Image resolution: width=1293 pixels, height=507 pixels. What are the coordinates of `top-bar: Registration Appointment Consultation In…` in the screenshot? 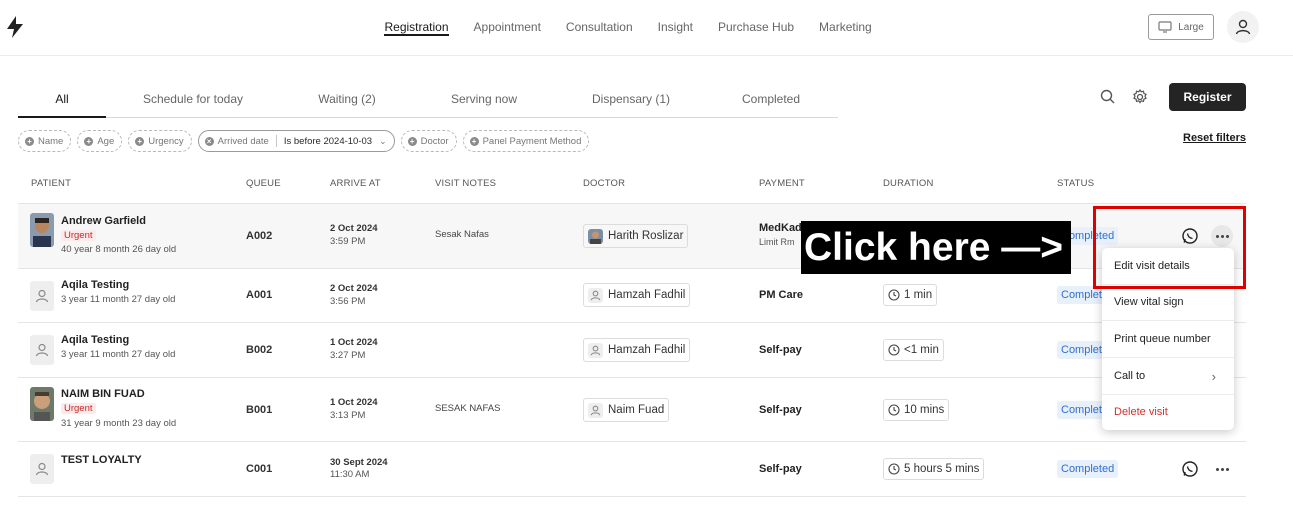 It's located at (646, 28).